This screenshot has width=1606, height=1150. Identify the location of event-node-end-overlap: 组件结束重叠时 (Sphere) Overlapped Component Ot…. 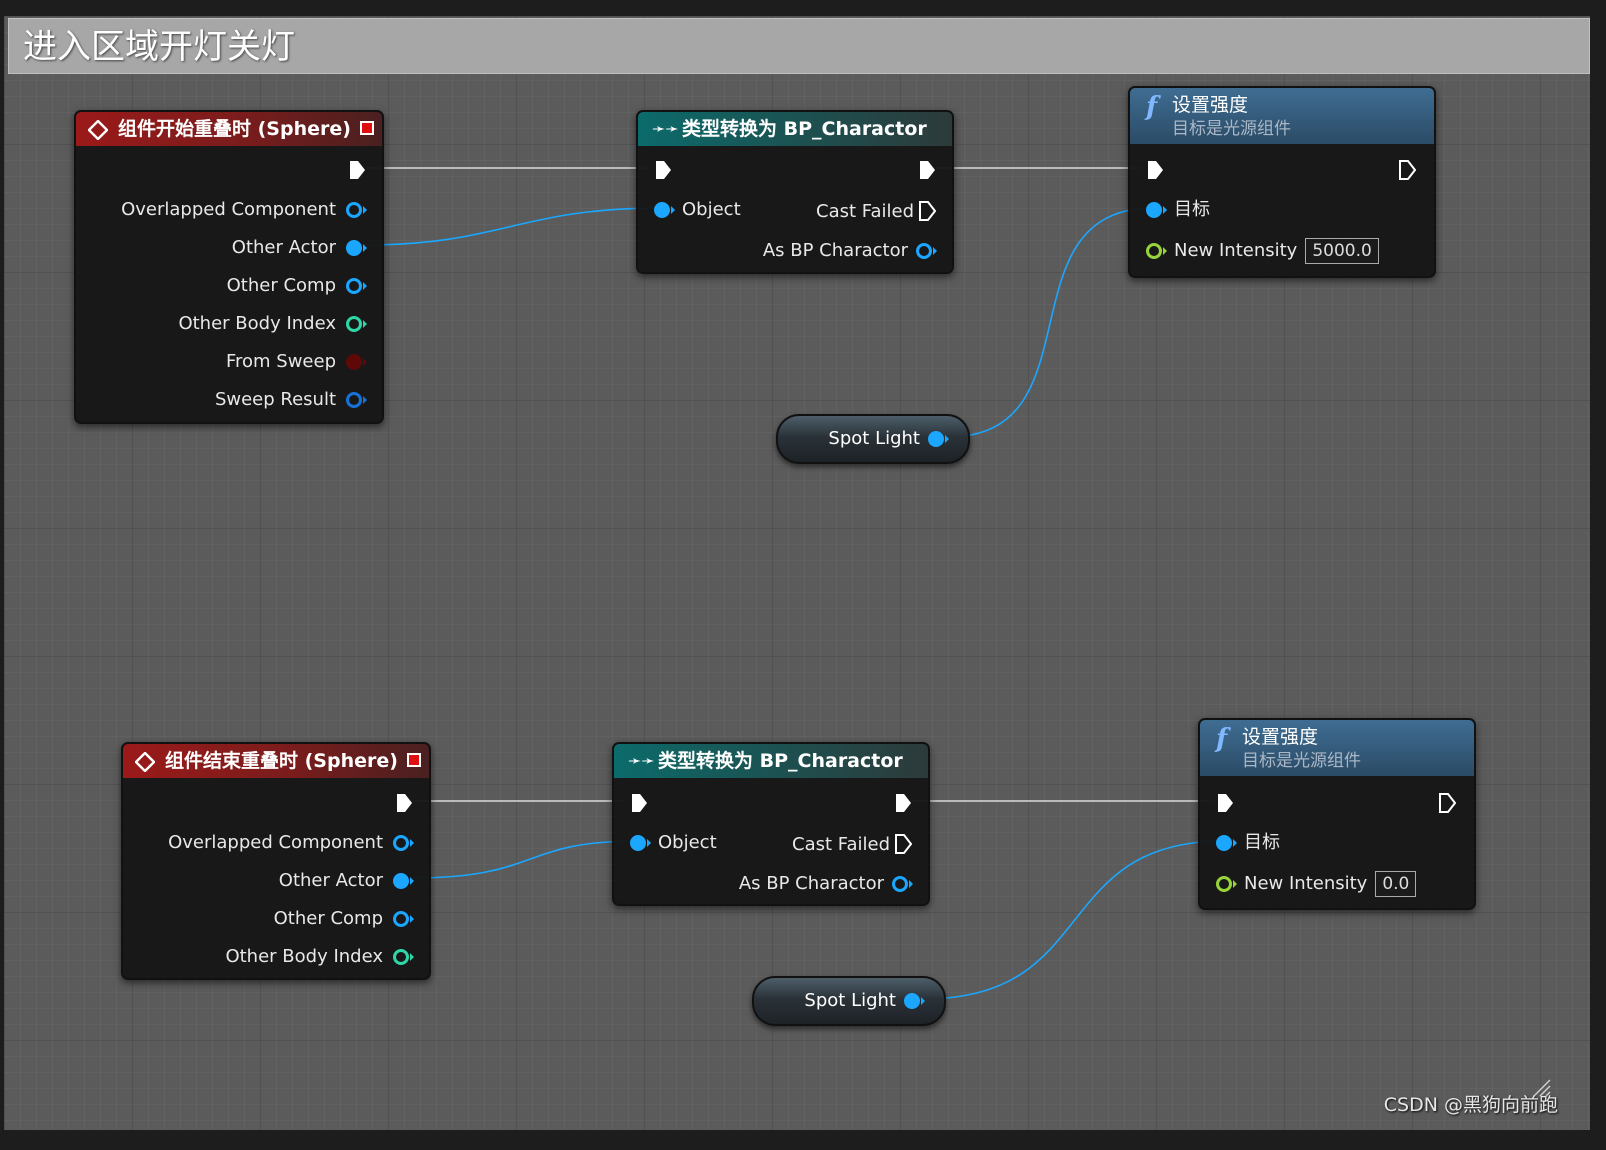
(276, 861).